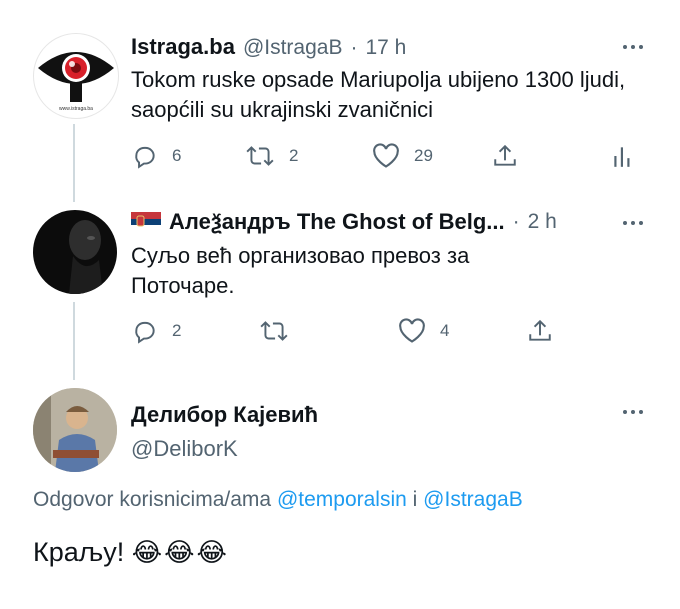  I want to click on retweet-button, so click(274, 331).